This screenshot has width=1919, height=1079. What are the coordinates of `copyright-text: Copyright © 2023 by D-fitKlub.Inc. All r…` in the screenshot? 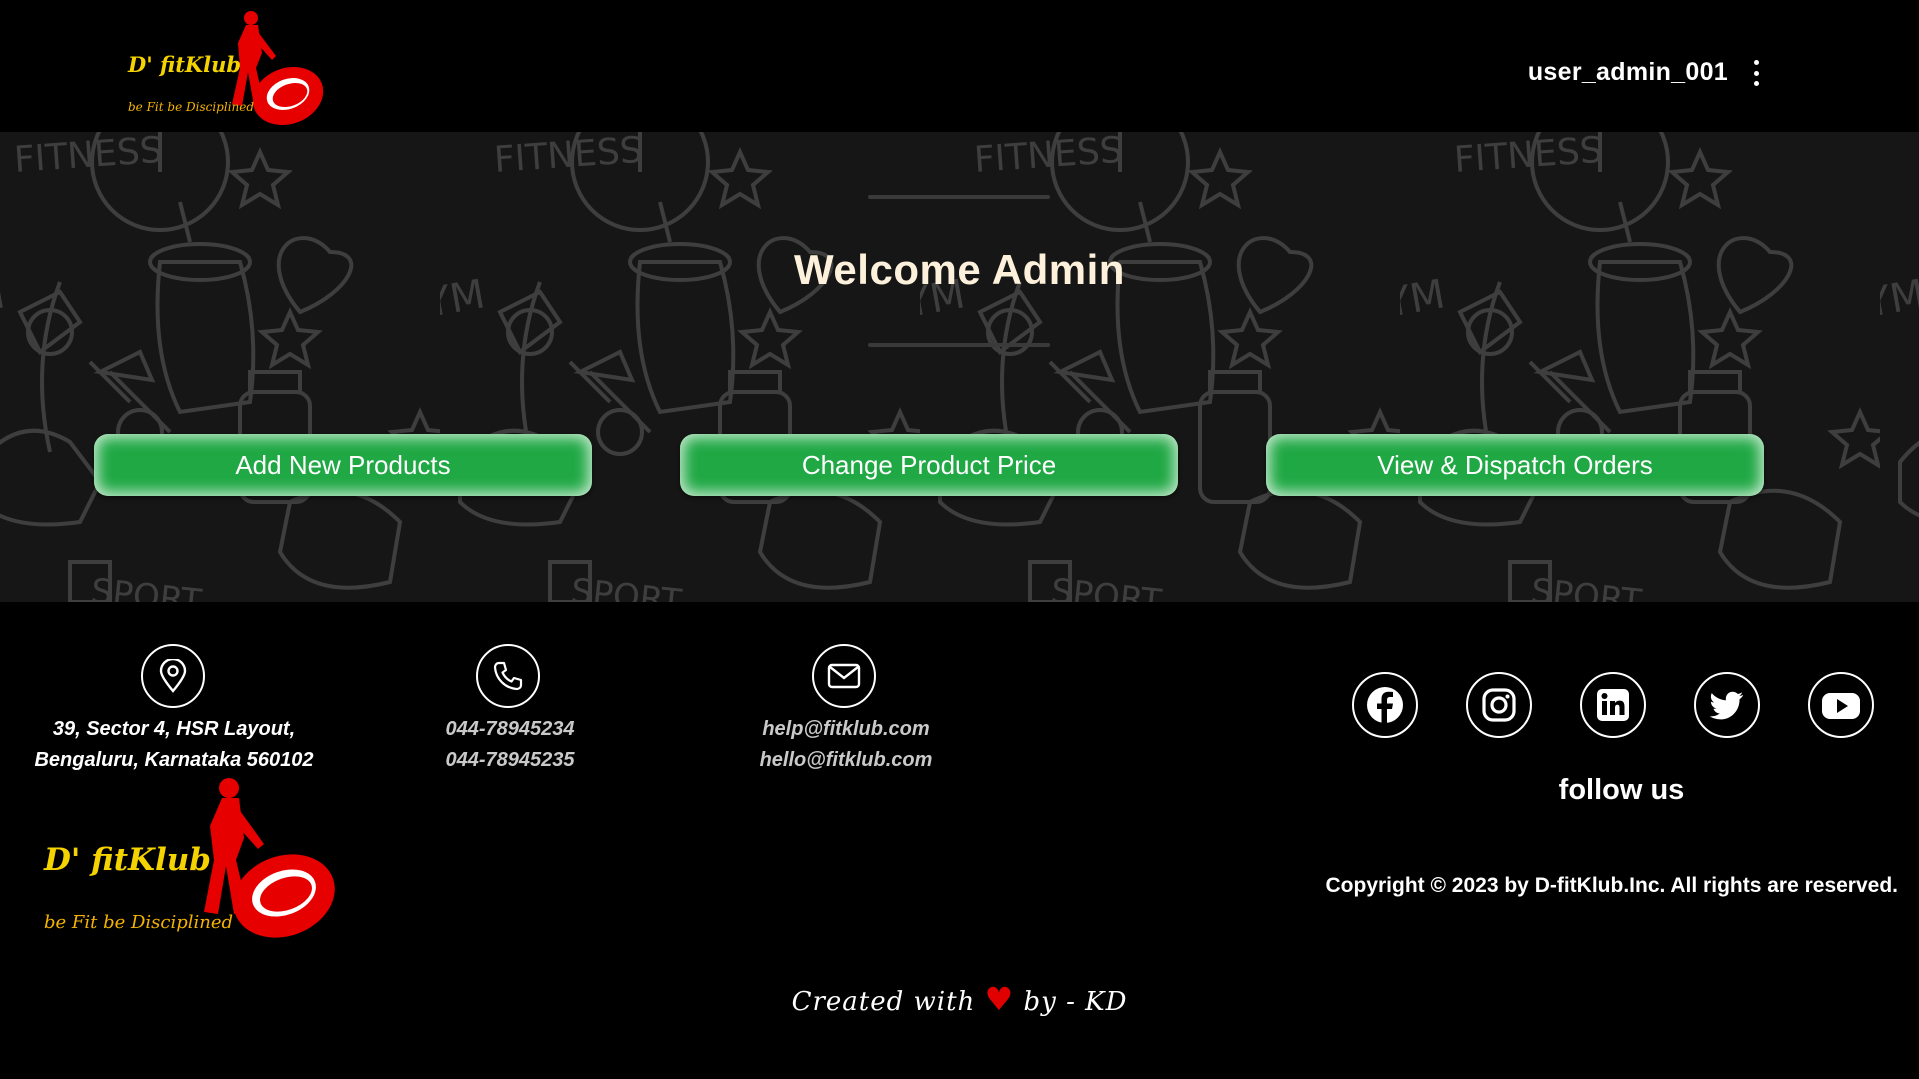 It's located at (1612, 885).